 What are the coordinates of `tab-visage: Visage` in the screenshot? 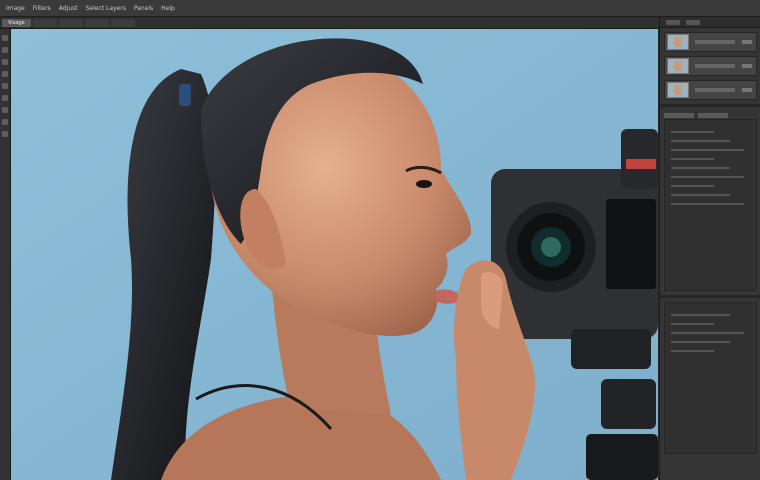 It's located at (16, 22).